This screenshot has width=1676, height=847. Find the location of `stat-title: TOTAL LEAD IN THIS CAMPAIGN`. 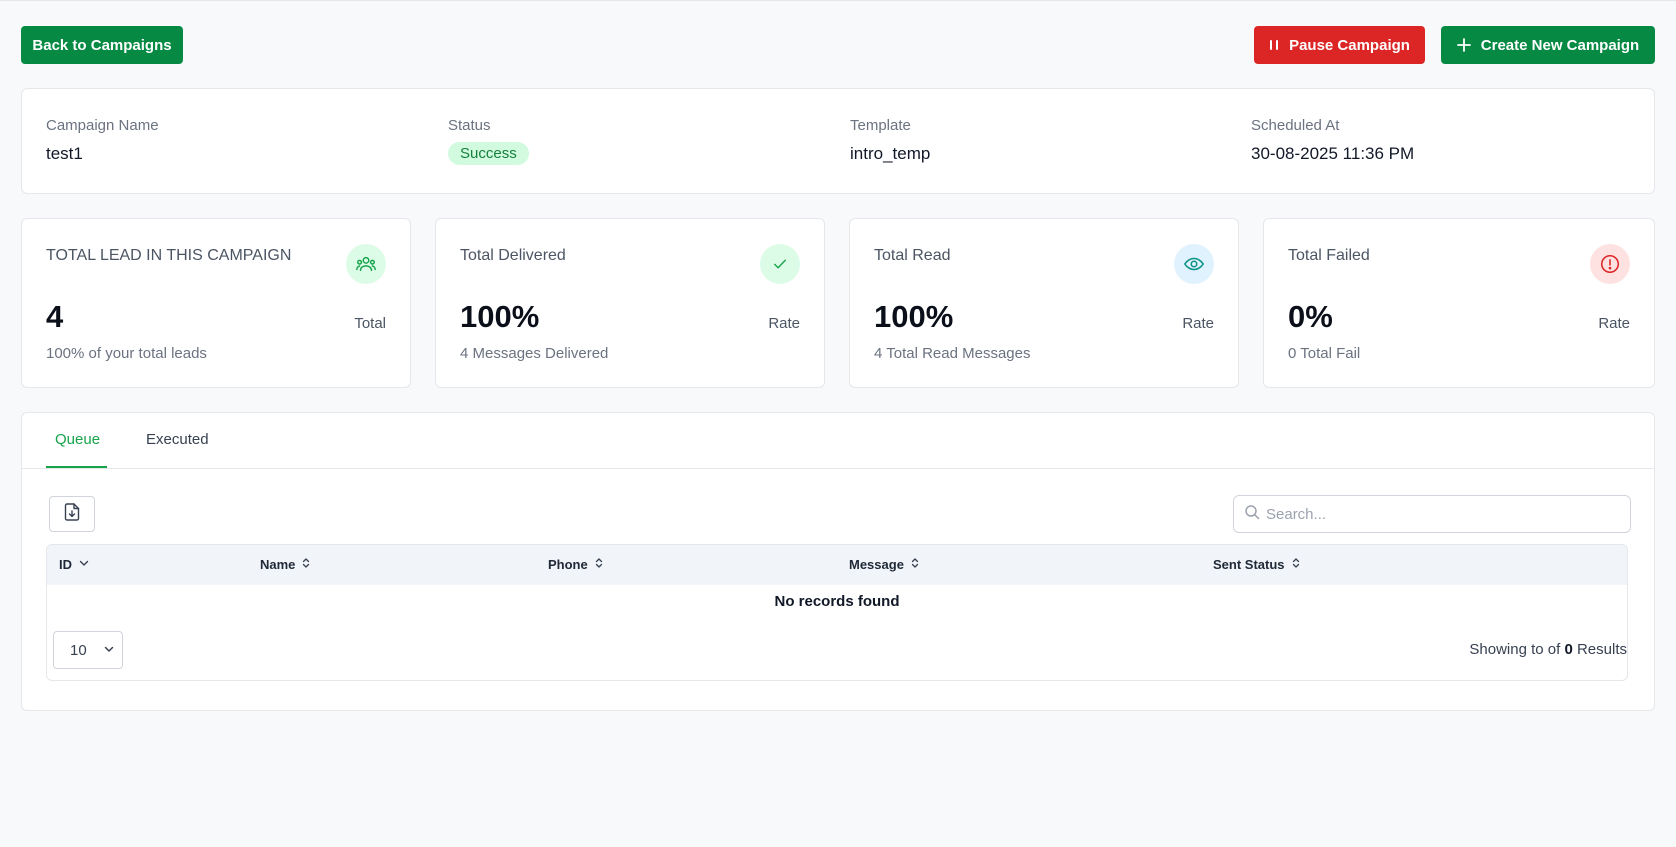

stat-title: TOTAL LEAD IN THIS CAMPAIGN is located at coordinates (169, 255).